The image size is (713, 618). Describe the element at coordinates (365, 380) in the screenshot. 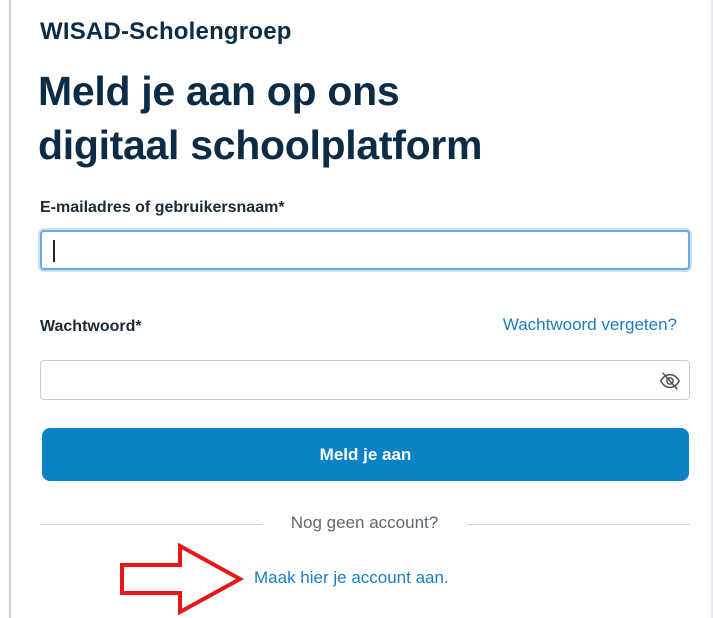

I see `password-field` at that location.